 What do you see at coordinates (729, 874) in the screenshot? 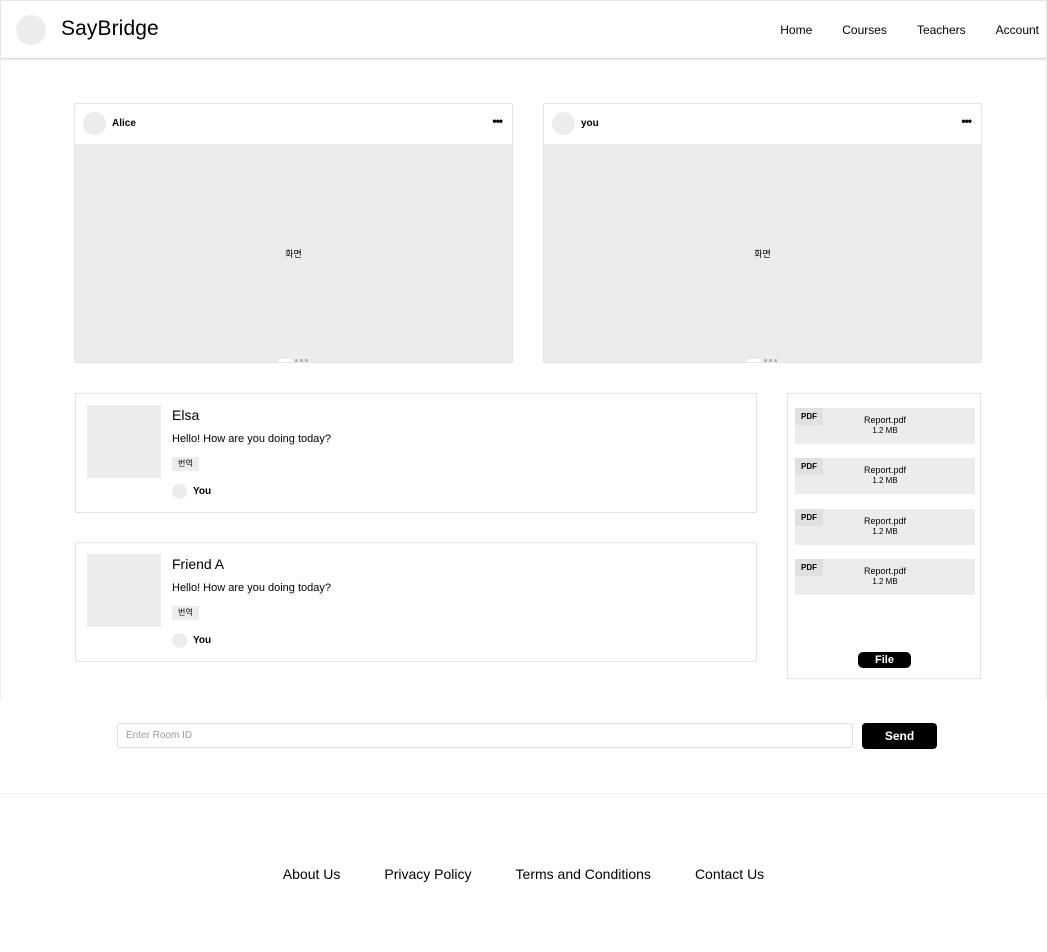
I see `footer-contact-us: Contact Us` at bounding box center [729, 874].